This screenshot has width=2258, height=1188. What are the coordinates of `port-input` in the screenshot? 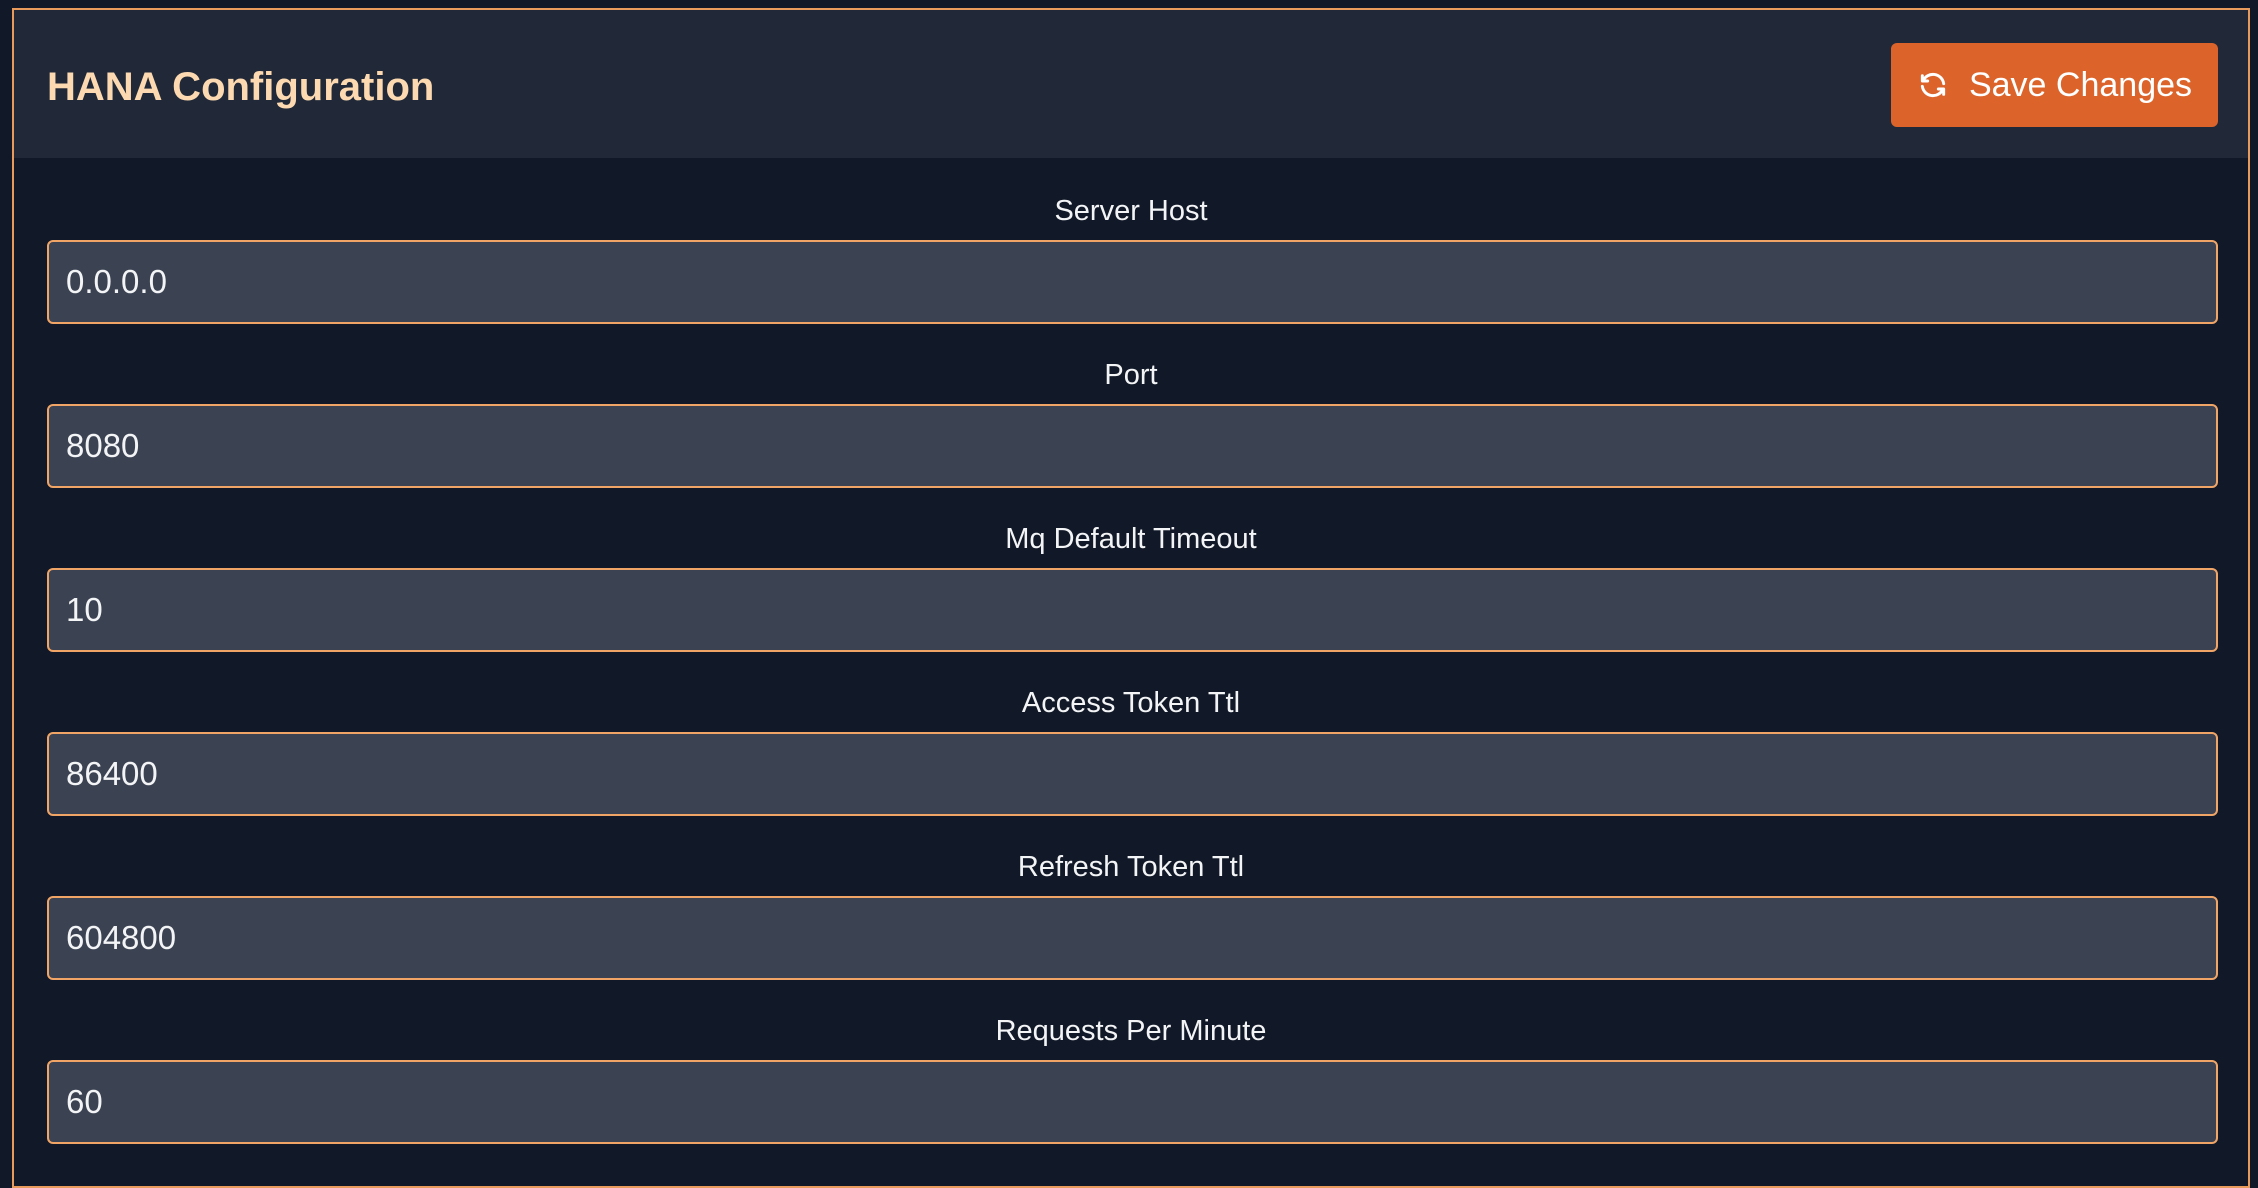 It's located at (1132, 446).